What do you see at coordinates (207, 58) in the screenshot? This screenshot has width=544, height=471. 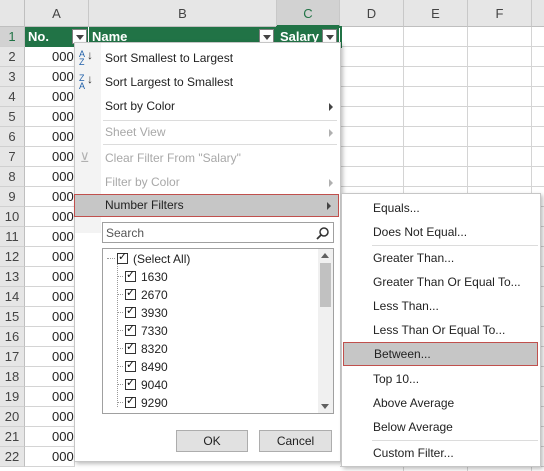 I see `sort-ascending-item: A Z ↓ Sort Smallest to Largest` at bounding box center [207, 58].